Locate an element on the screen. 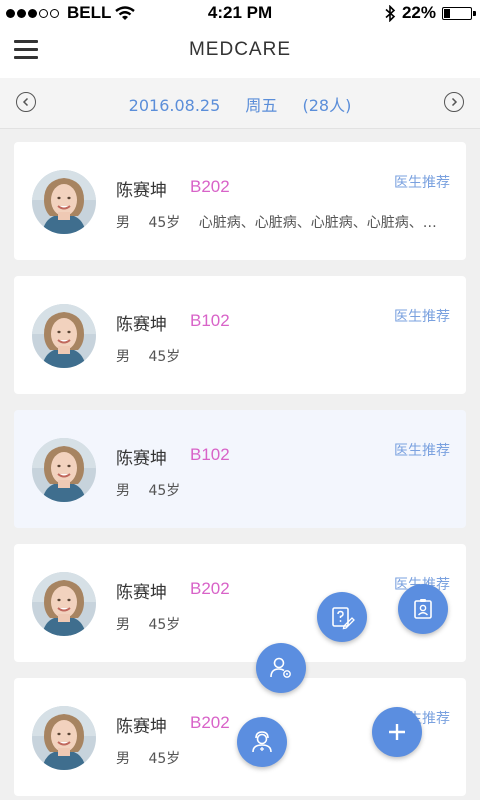  user-settings-icon is located at coordinates (280, 667).